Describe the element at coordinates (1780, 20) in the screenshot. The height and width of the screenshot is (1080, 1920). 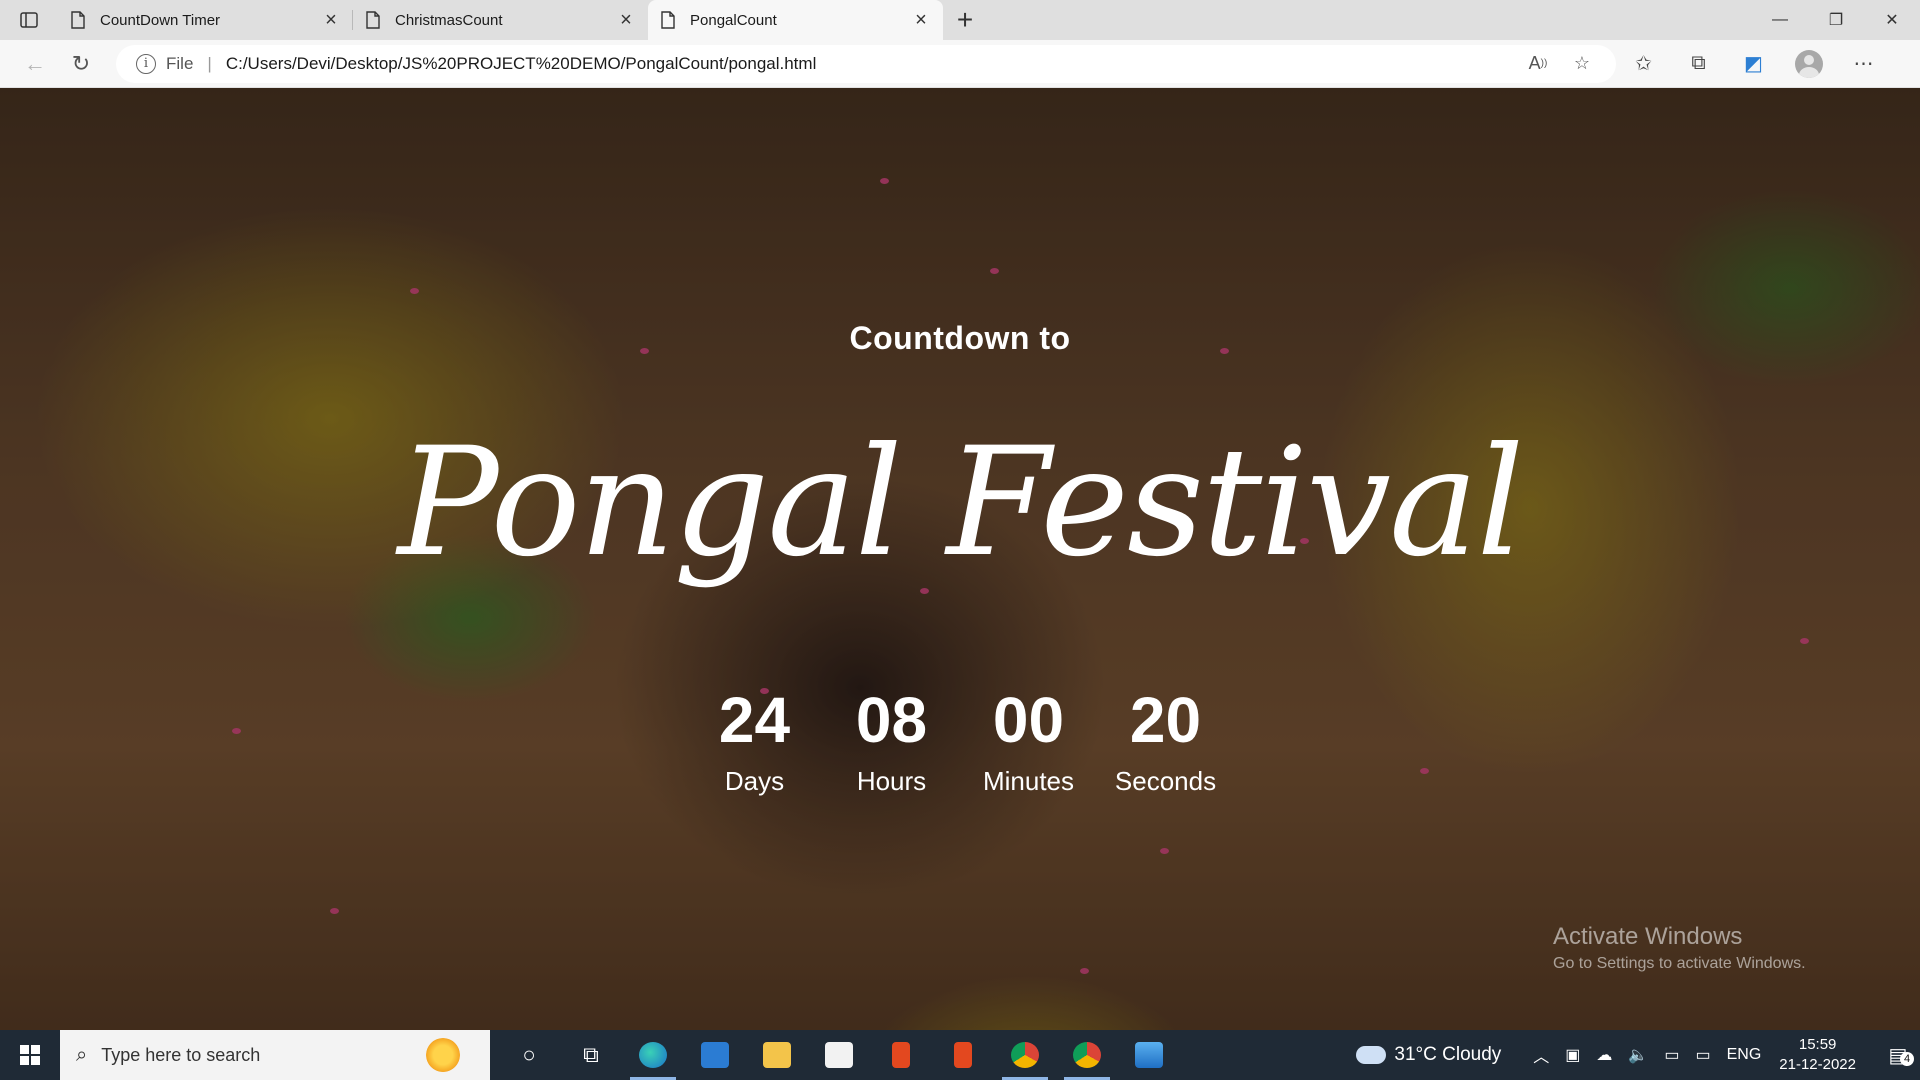
I see `minimize-button: —` at that location.